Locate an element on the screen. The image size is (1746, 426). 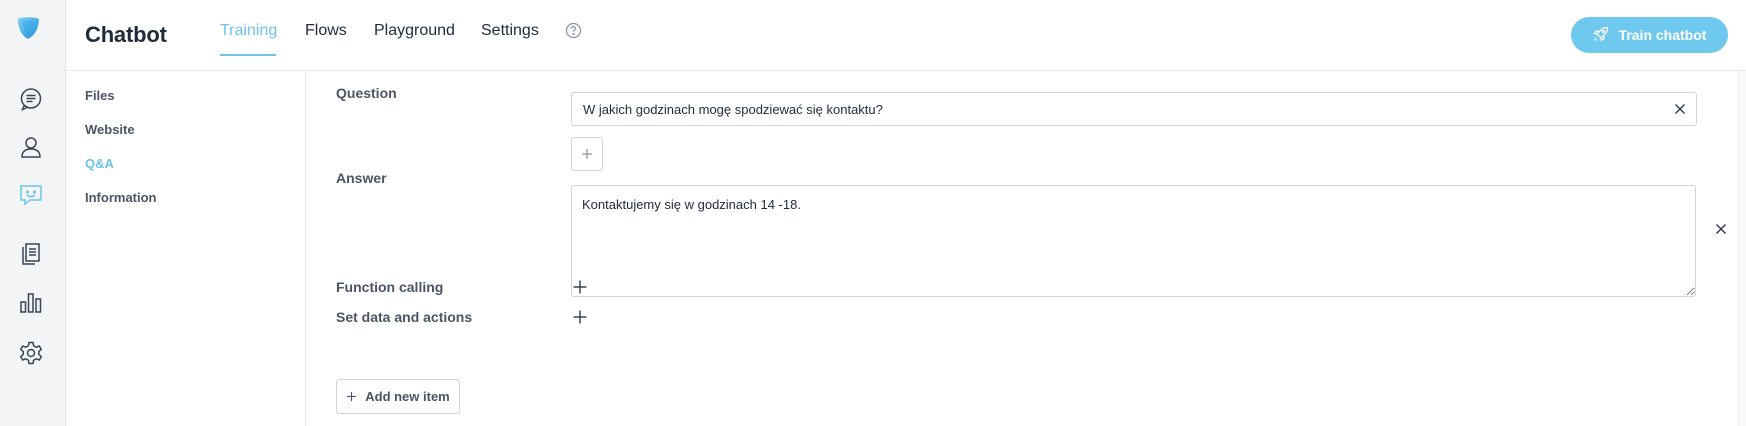
chatbot-icon is located at coordinates (31, 195).